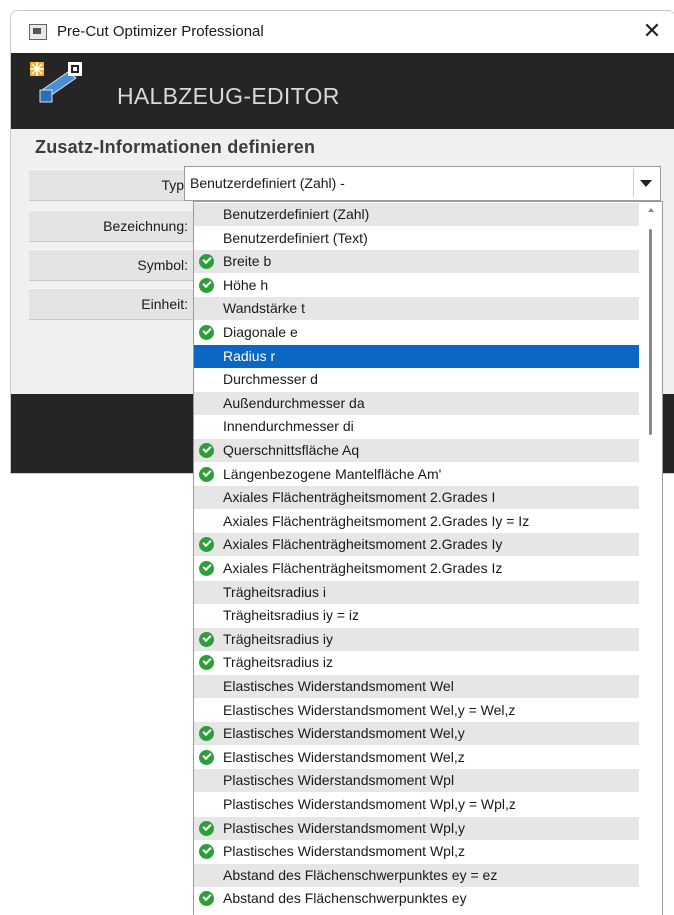 This screenshot has width=674, height=915. Describe the element at coordinates (342, 91) in the screenshot. I see `header-banner: HALBZEUG-EDITOR` at that location.